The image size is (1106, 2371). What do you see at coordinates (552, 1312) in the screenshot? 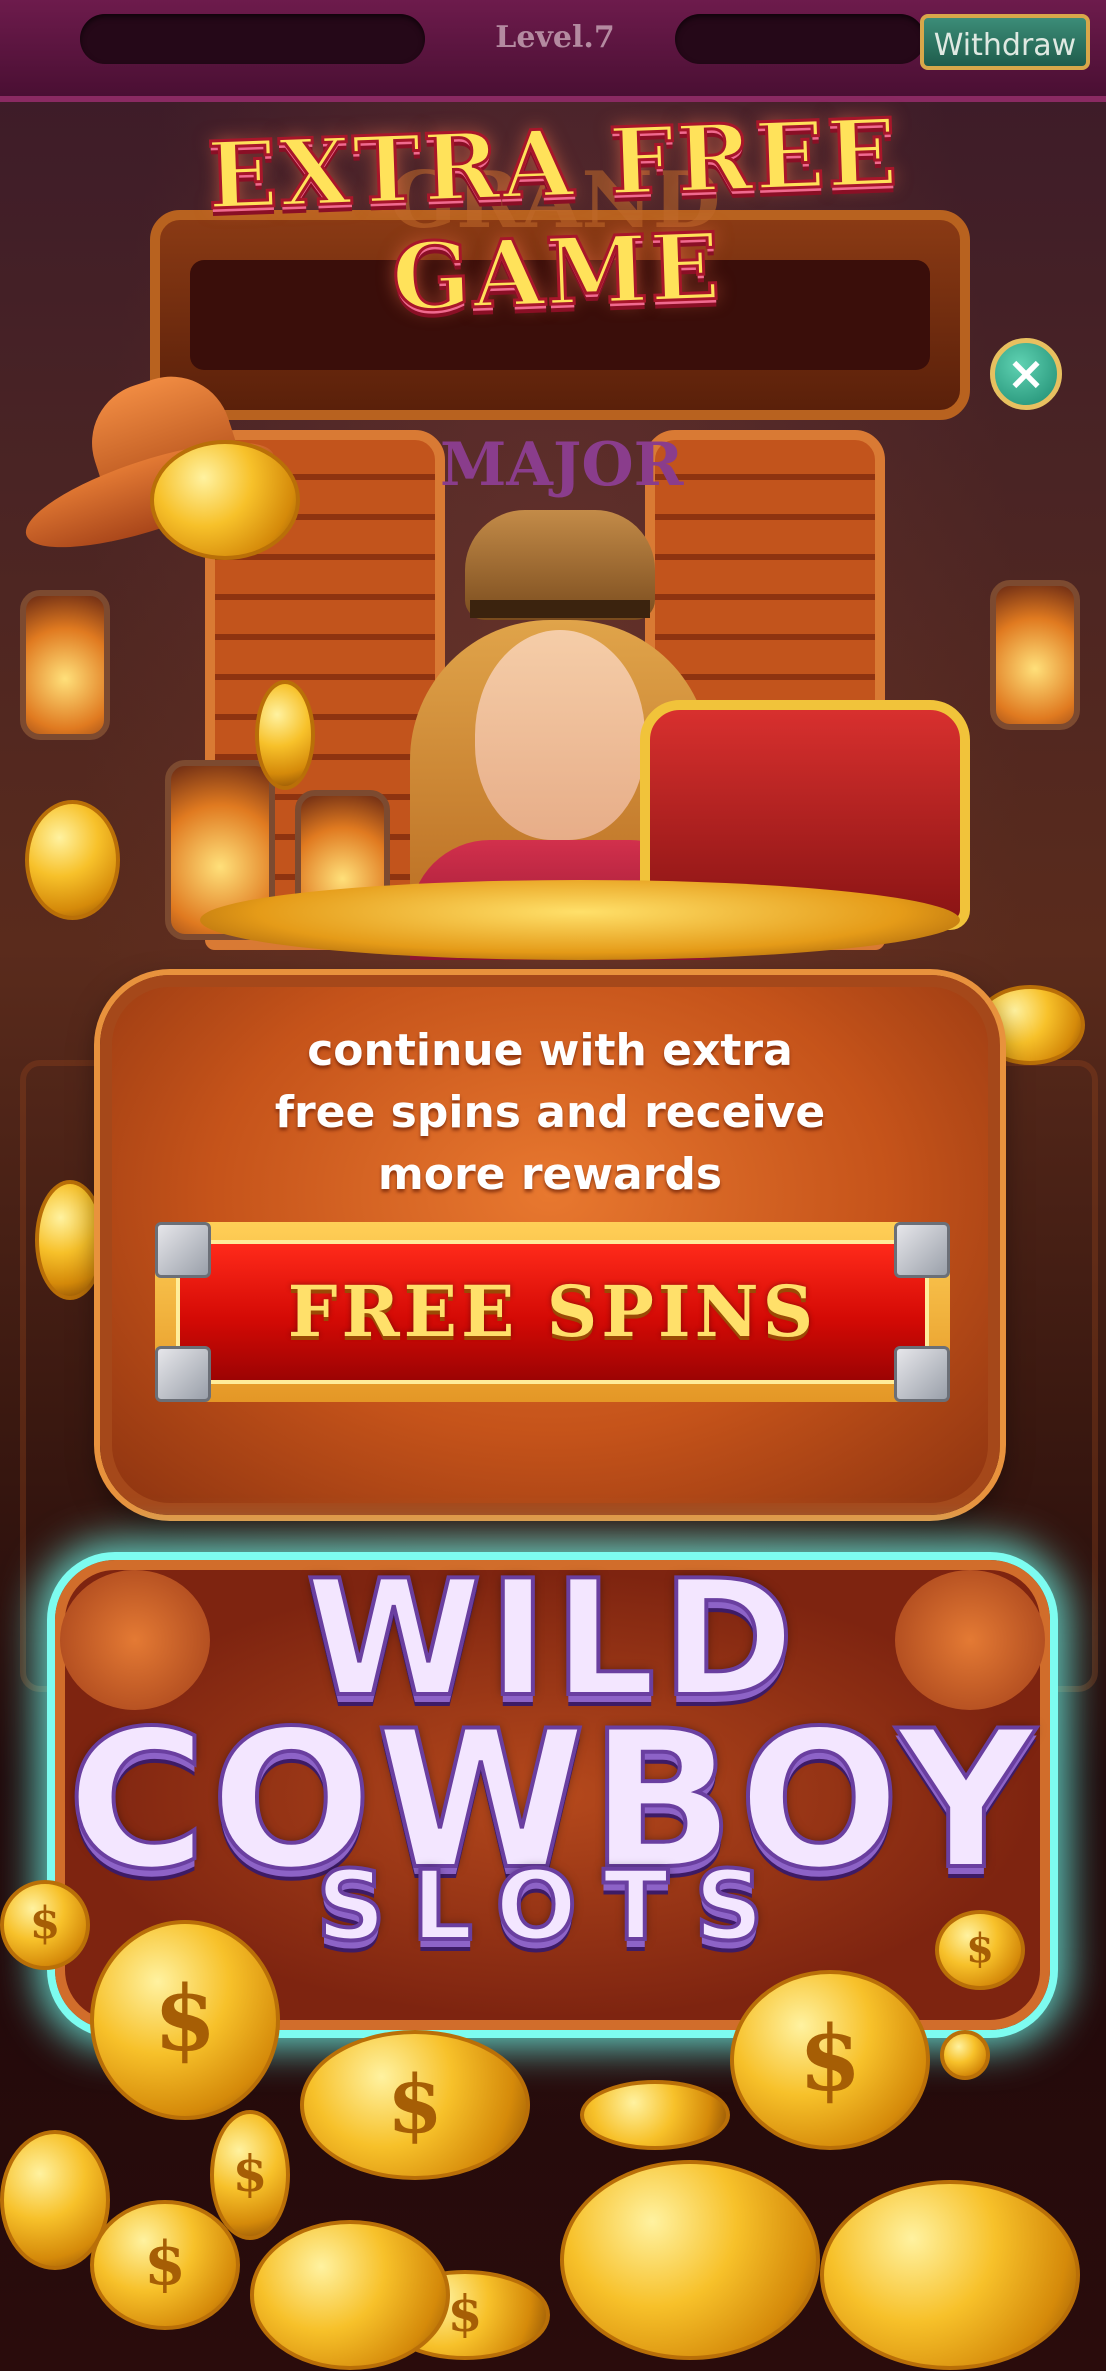
I see `free-spins-button: FREE SPINS` at bounding box center [552, 1312].